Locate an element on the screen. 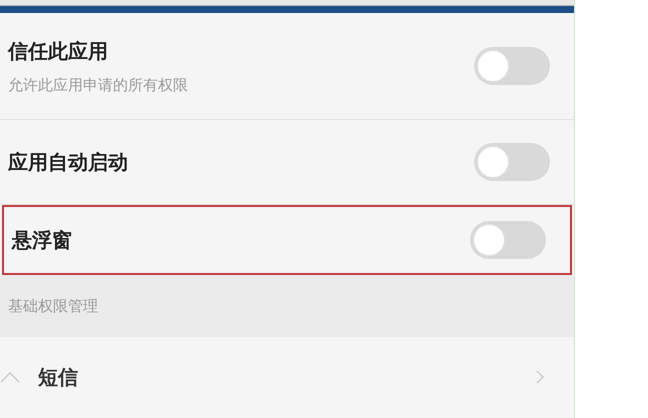  setting-title: 信任此应用 is located at coordinates (58, 51).